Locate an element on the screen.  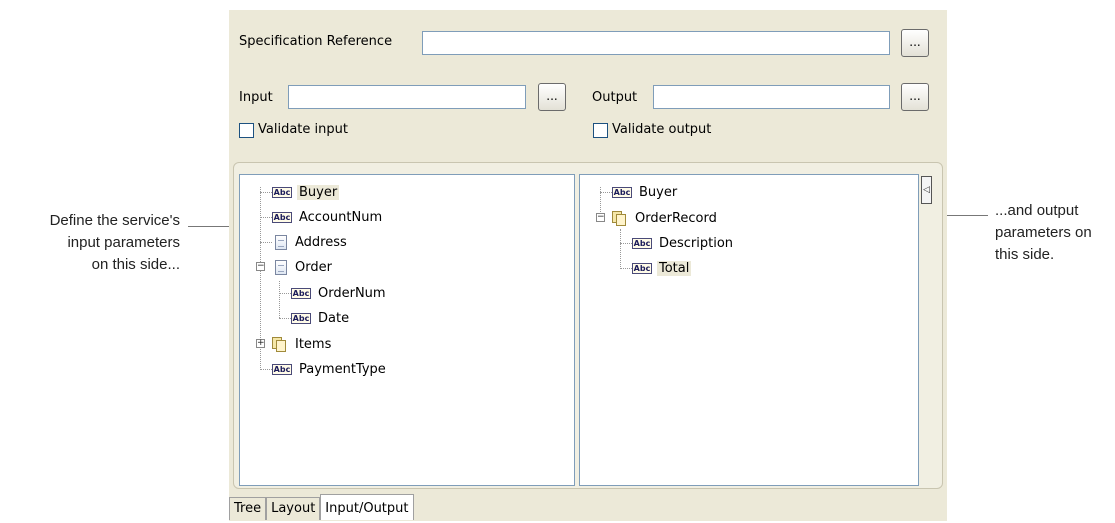
side-panel-strip: ◁ is located at coordinates (927, 330).